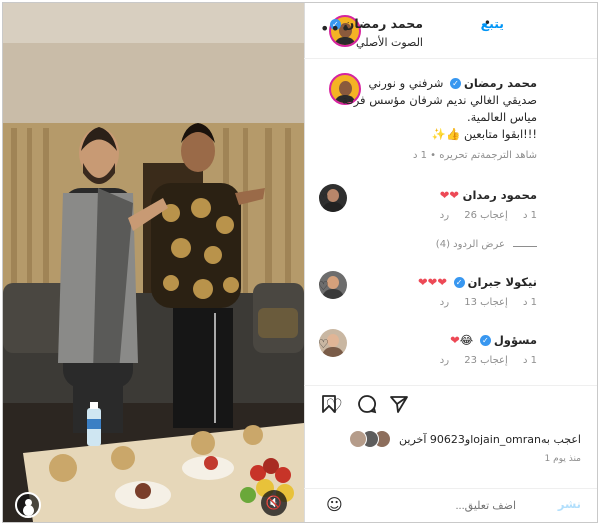 This screenshot has height=525, width=600. What do you see at coordinates (446, 134) in the screenshot?
I see `caption-emoji: 👍✨` at bounding box center [446, 134].